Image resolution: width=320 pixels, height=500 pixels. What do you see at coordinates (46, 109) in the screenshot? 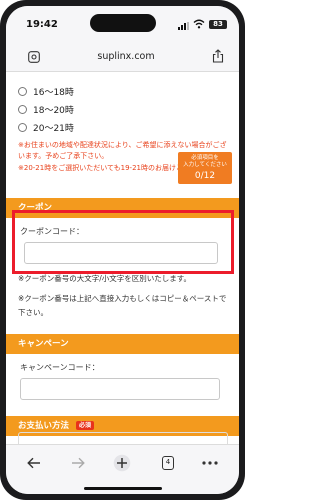
I see `time-option-18-20: 18～20時` at bounding box center [46, 109].